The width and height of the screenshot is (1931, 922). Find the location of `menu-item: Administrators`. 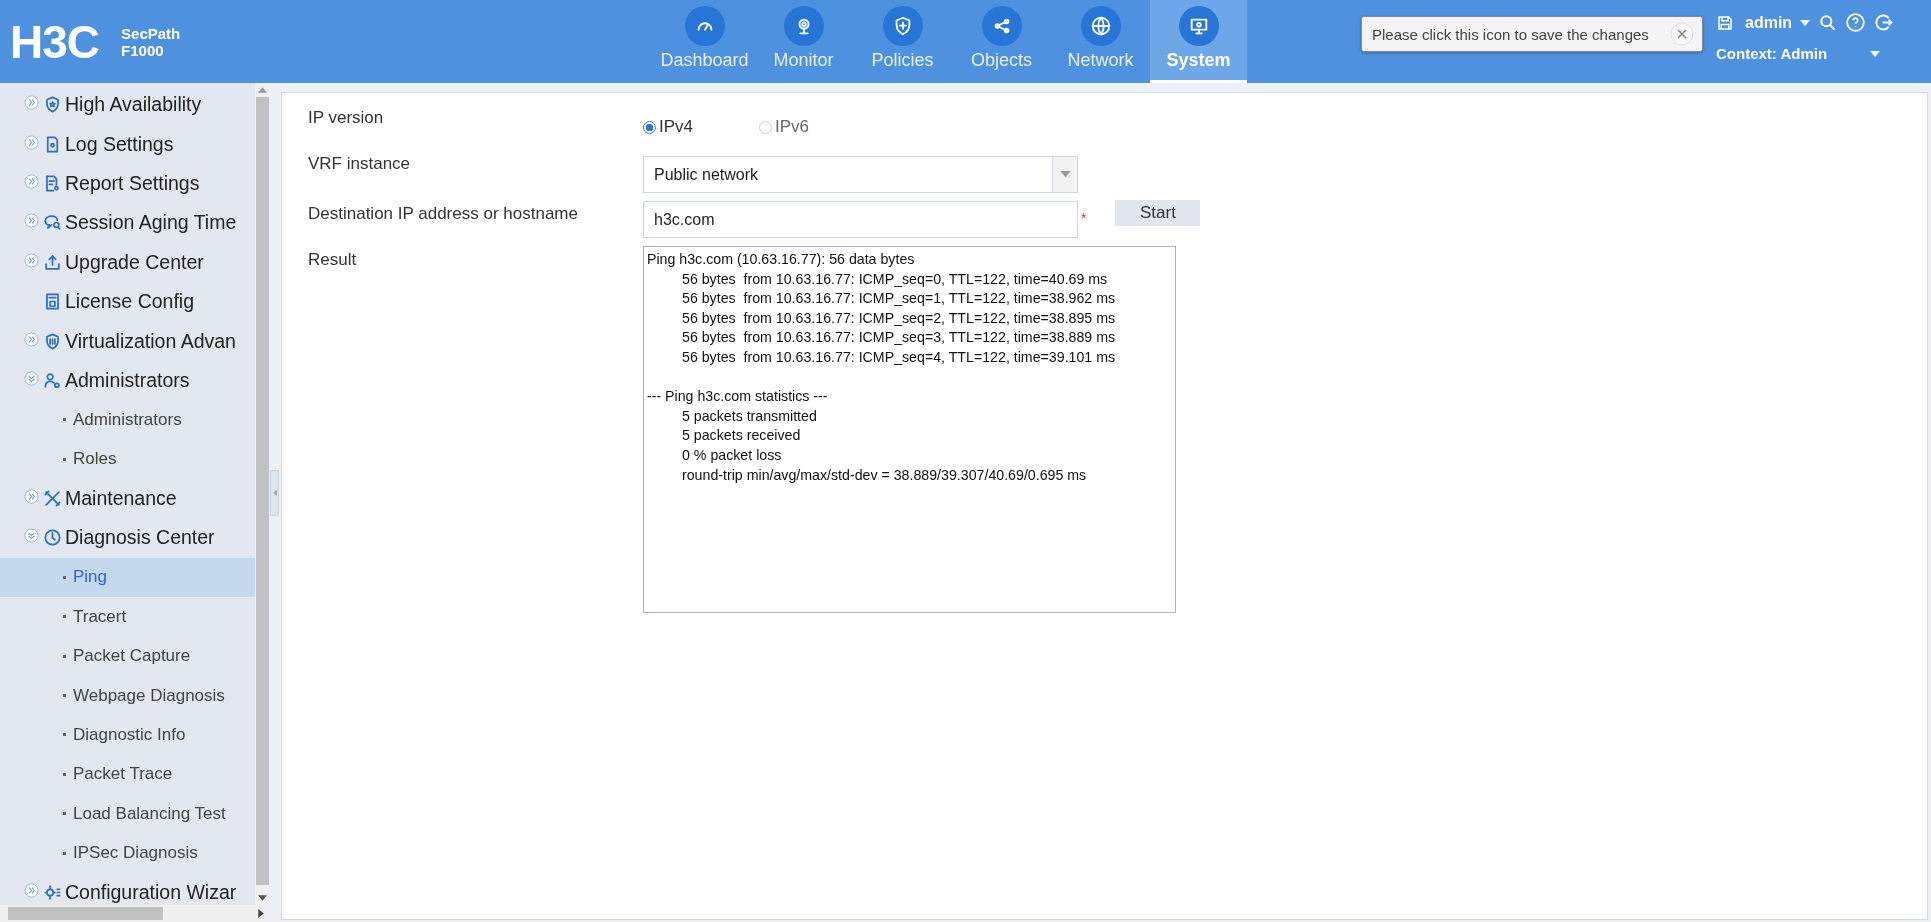

menu-item: Administrators is located at coordinates (127, 380).